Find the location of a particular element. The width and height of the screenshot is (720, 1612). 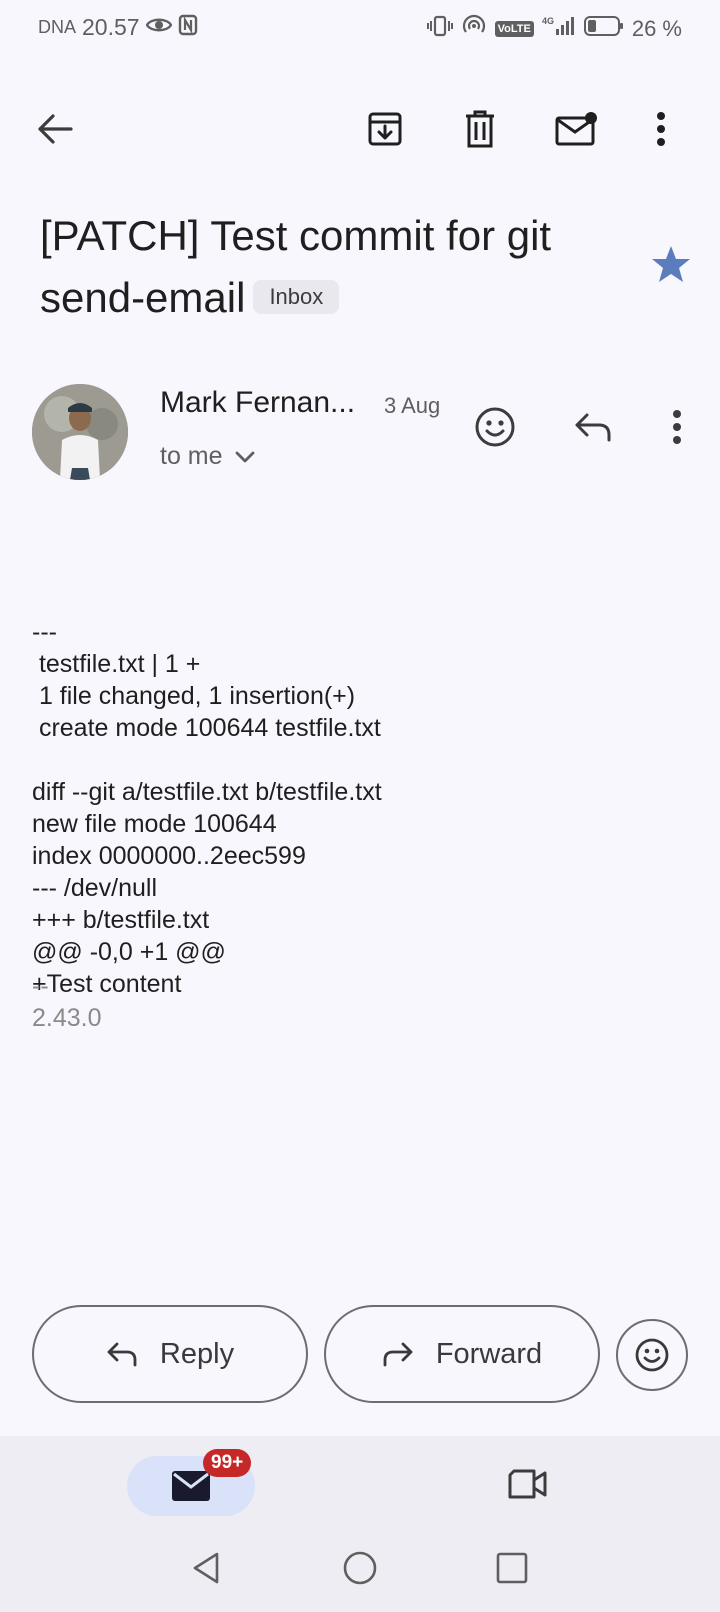

body-line: testfile.txt | 1 + is located at coordinates (116, 664).